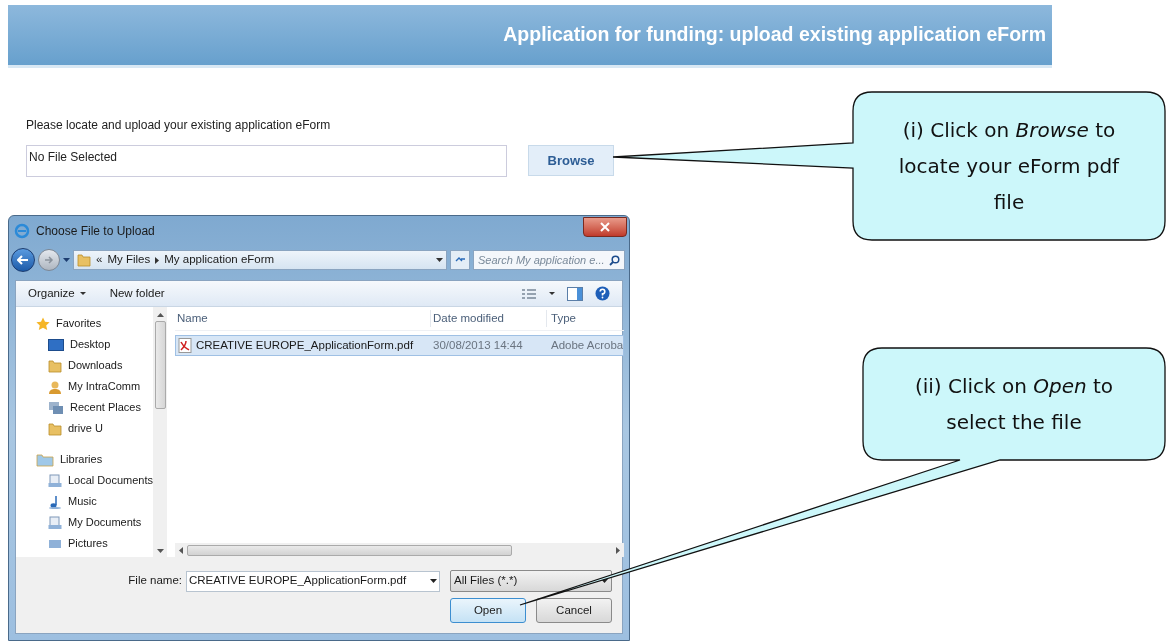  I want to click on close-button, so click(605, 227).